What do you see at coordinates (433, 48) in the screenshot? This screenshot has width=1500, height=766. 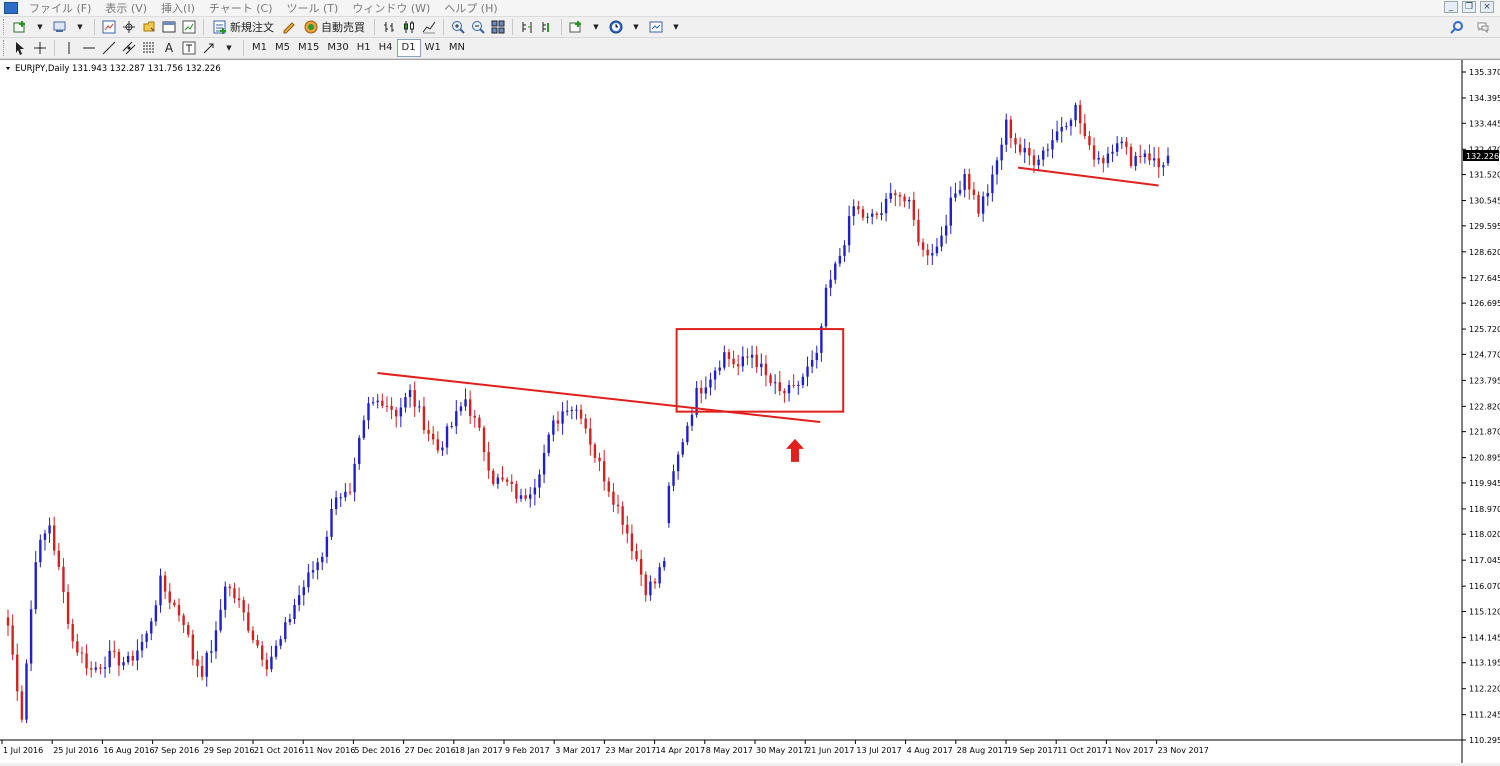 I see `timeframe-w1: W1` at bounding box center [433, 48].